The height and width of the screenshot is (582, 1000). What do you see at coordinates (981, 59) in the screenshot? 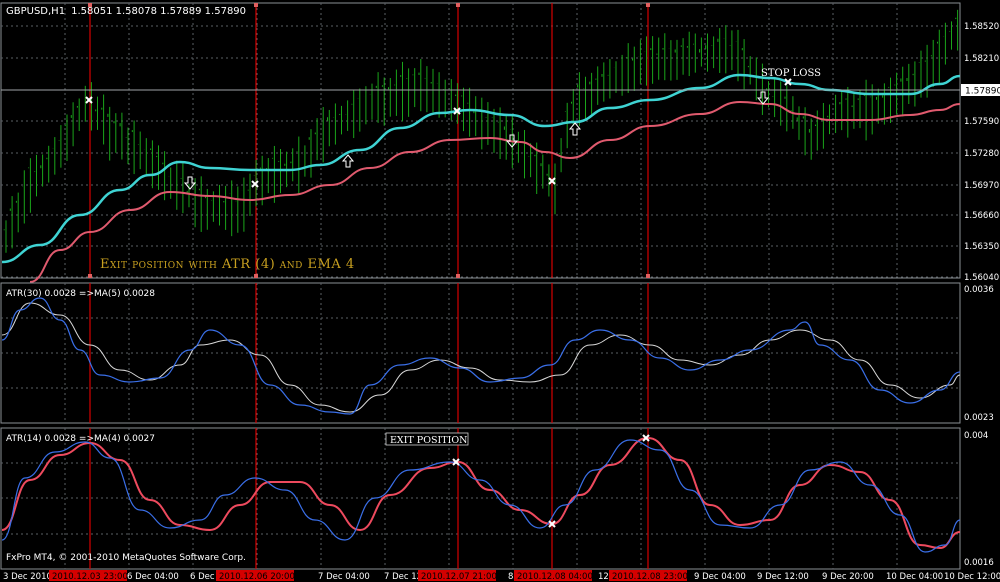
I see `price-axis-label: 1.58210` at bounding box center [981, 59].